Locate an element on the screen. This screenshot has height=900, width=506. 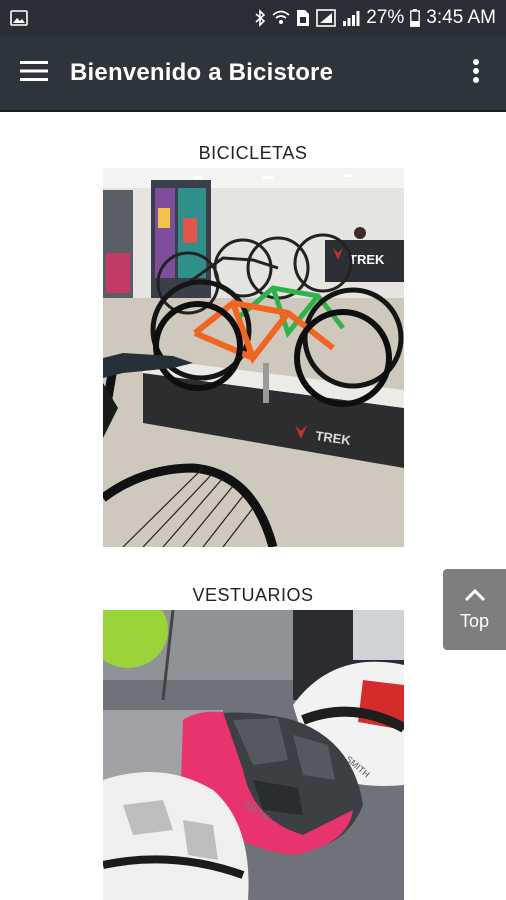
wifi-icon is located at coordinates (281, 18).